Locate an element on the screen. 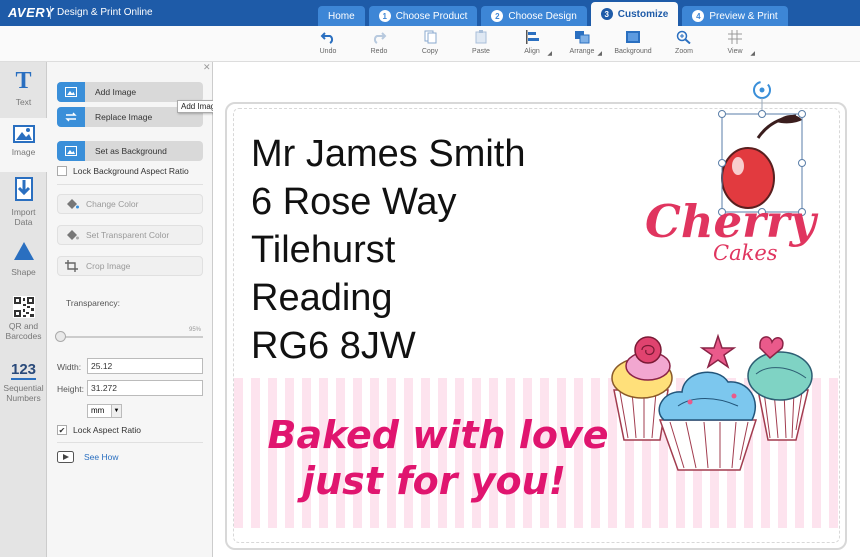  height-label: Height: is located at coordinates (70, 389).